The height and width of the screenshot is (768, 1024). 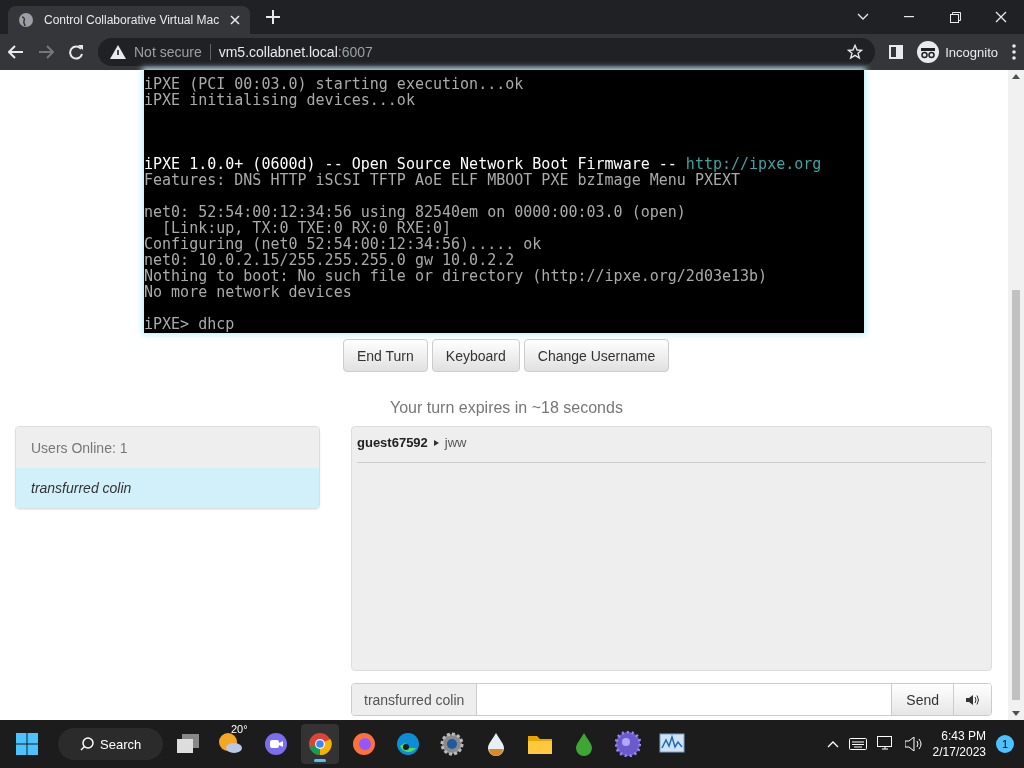 What do you see at coordinates (307, 228) in the screenshot?
I see `console-line: [Link:up, TX:0 TXE:0 RX:0 RXE:0]` at bounding box center [307, 228].